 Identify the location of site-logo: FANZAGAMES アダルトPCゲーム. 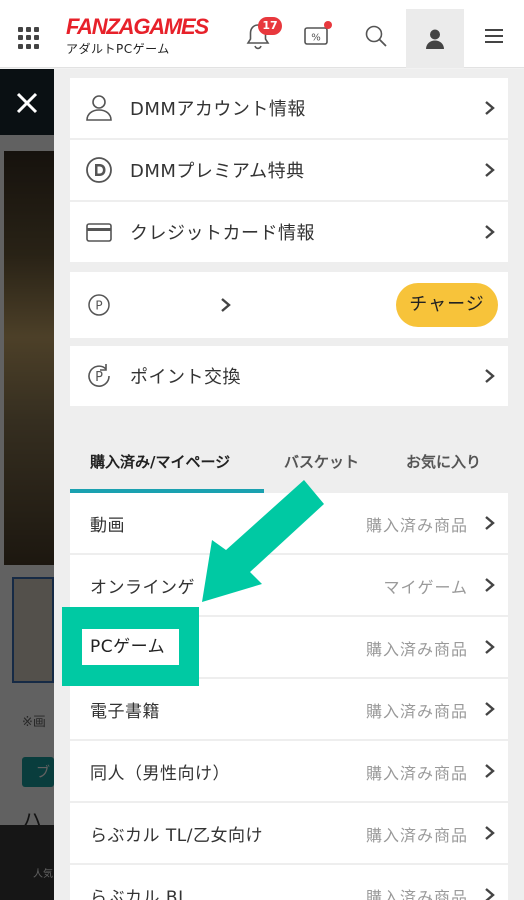
(137, 35).